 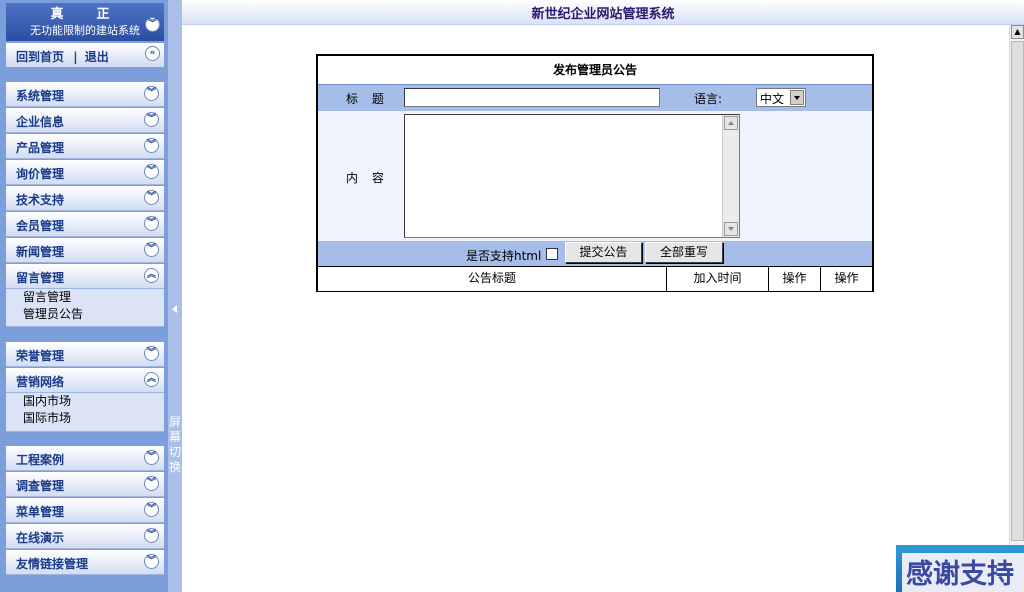 I want to click on logout-link: 退出, so click(x=97, y=57).